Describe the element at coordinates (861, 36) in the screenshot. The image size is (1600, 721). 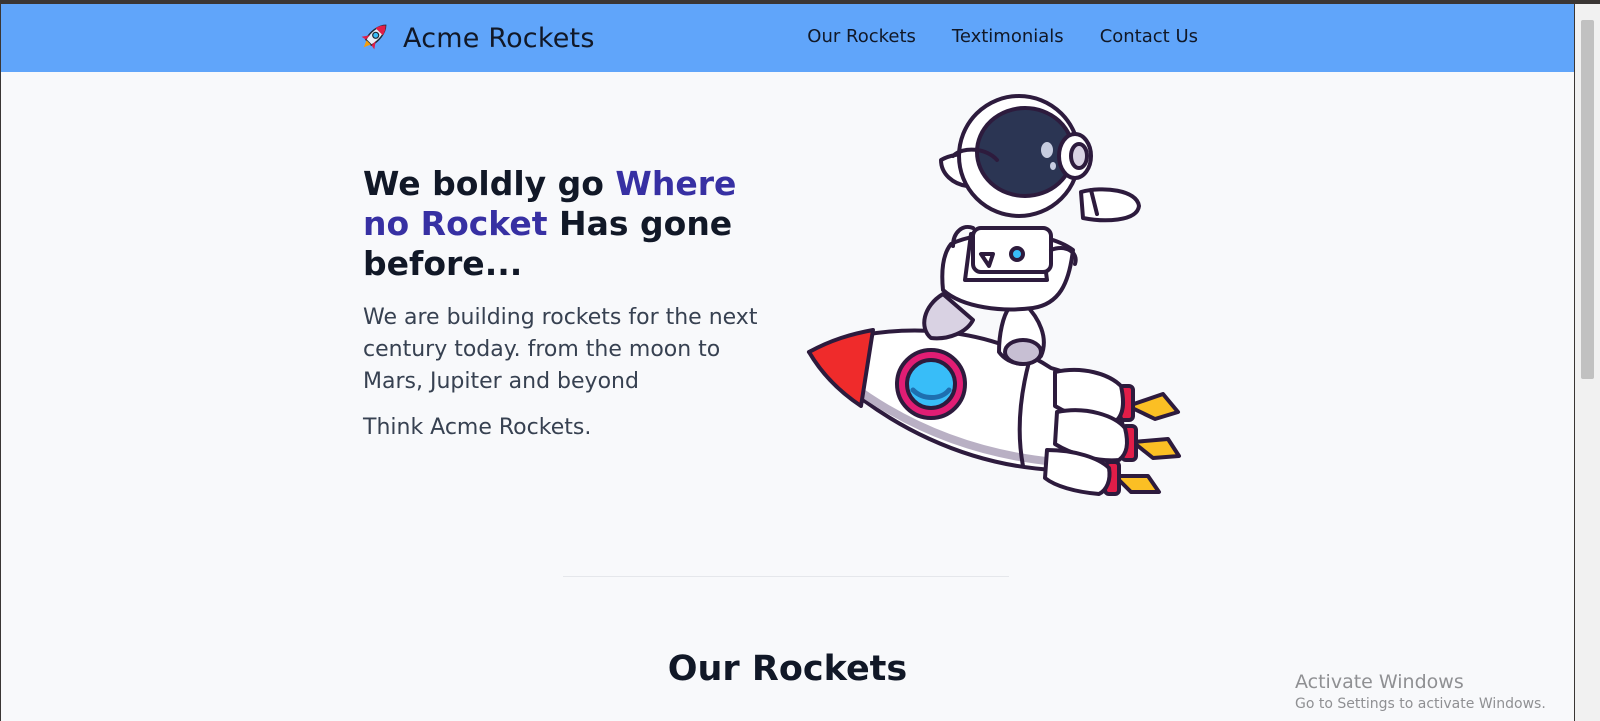
I see `nav-link-our-rockets: Our Rockets` at that location.